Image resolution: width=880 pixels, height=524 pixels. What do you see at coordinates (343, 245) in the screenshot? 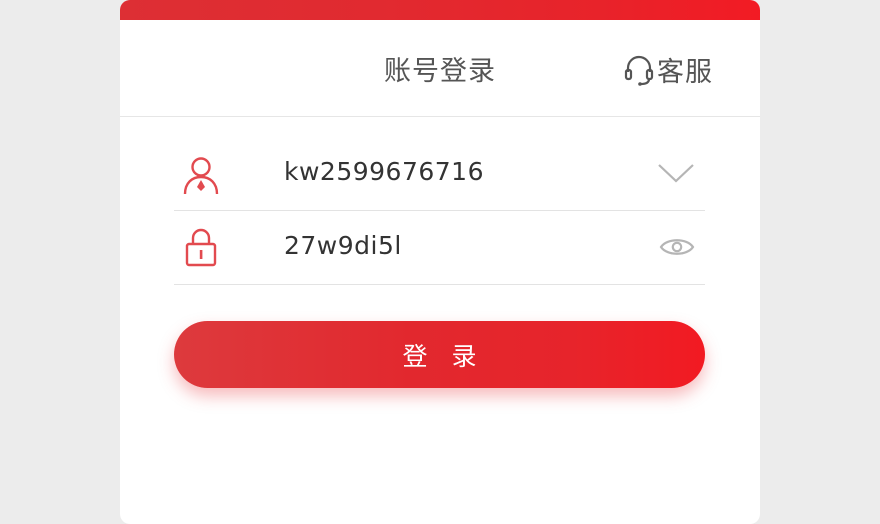
I see `password-input: 27w9di5l` at bounding box center [343, 245].